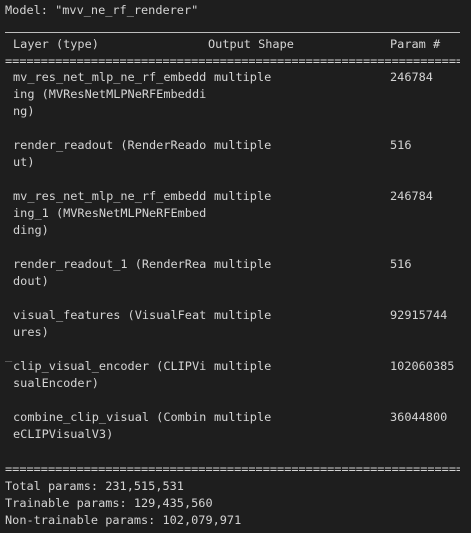 The height and width of the screenshot is (533, 471). Describe the element at coordinates (56, 44) in the screenshot. I see `header-layer-type: Layer (type)` at that location.